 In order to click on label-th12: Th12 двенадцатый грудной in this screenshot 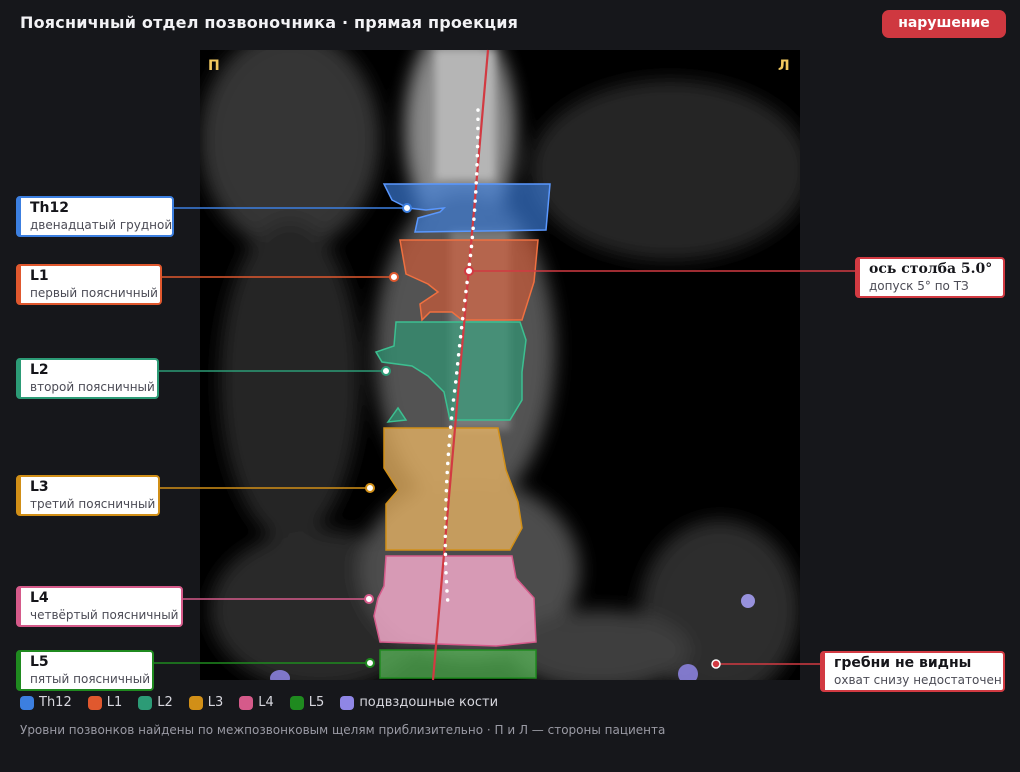, I will do `click(95, 216)`.